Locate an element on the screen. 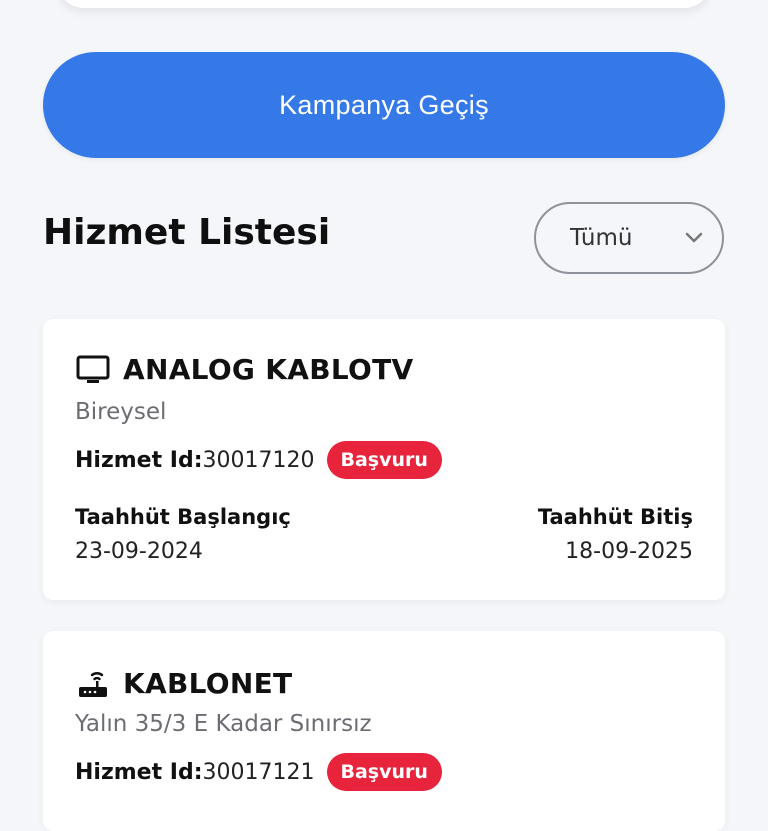 This screenshot has width=768, height=831. campaign-switch-button: Kampanya Geçiş is located at coordinates (384, 105).